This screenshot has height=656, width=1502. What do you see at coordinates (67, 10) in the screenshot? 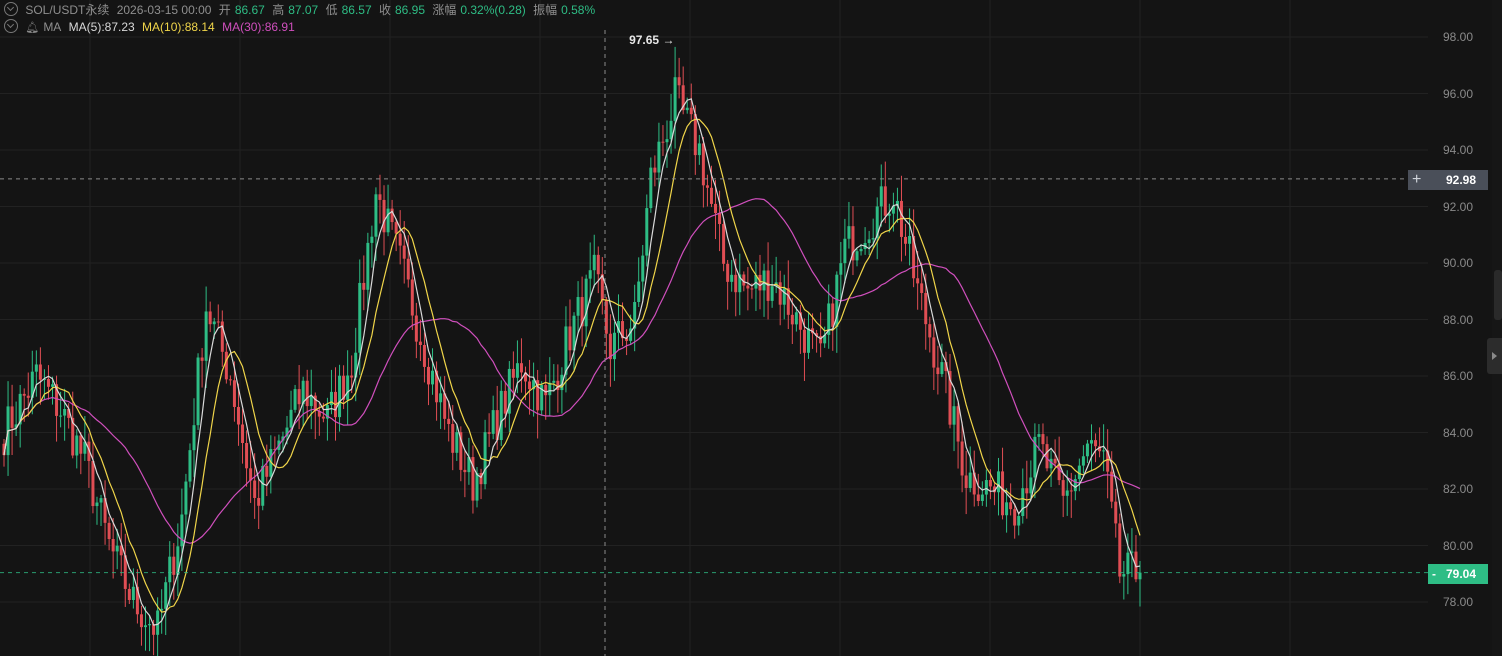
I see `symbol-label: SOL/USDT永续` at bounding box center [67, 10].